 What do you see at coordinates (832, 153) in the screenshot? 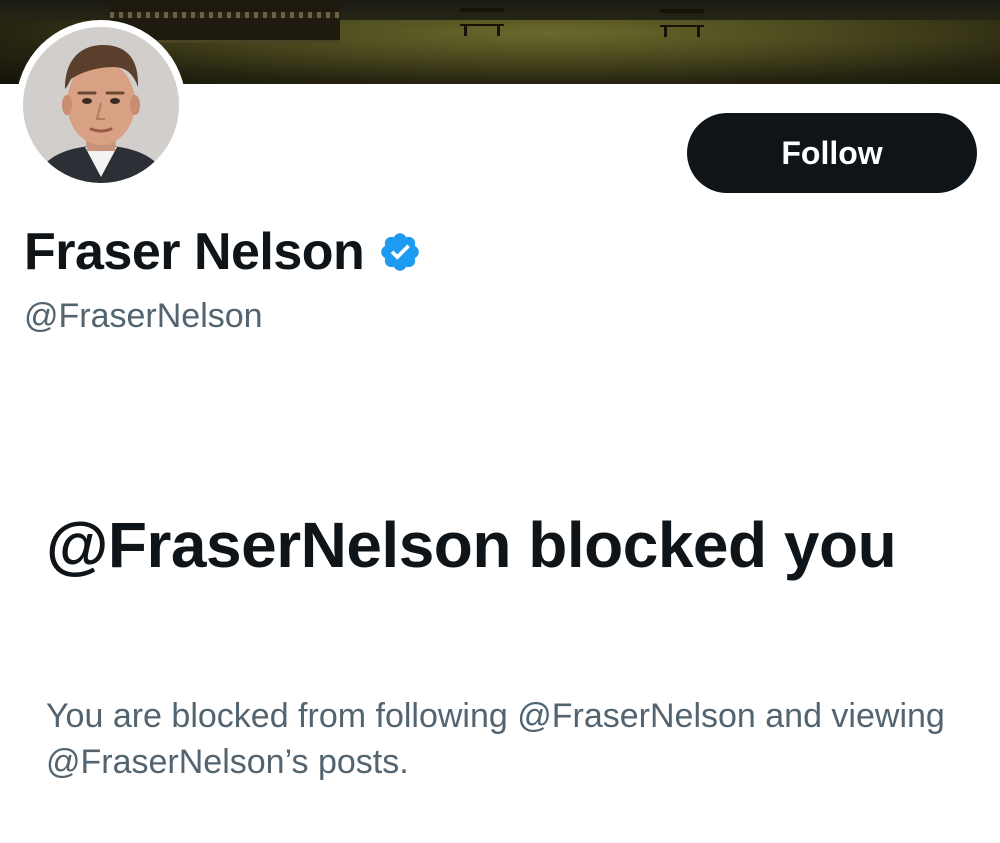
I see `follow-button: Follow` at bounding box center [832, 153].